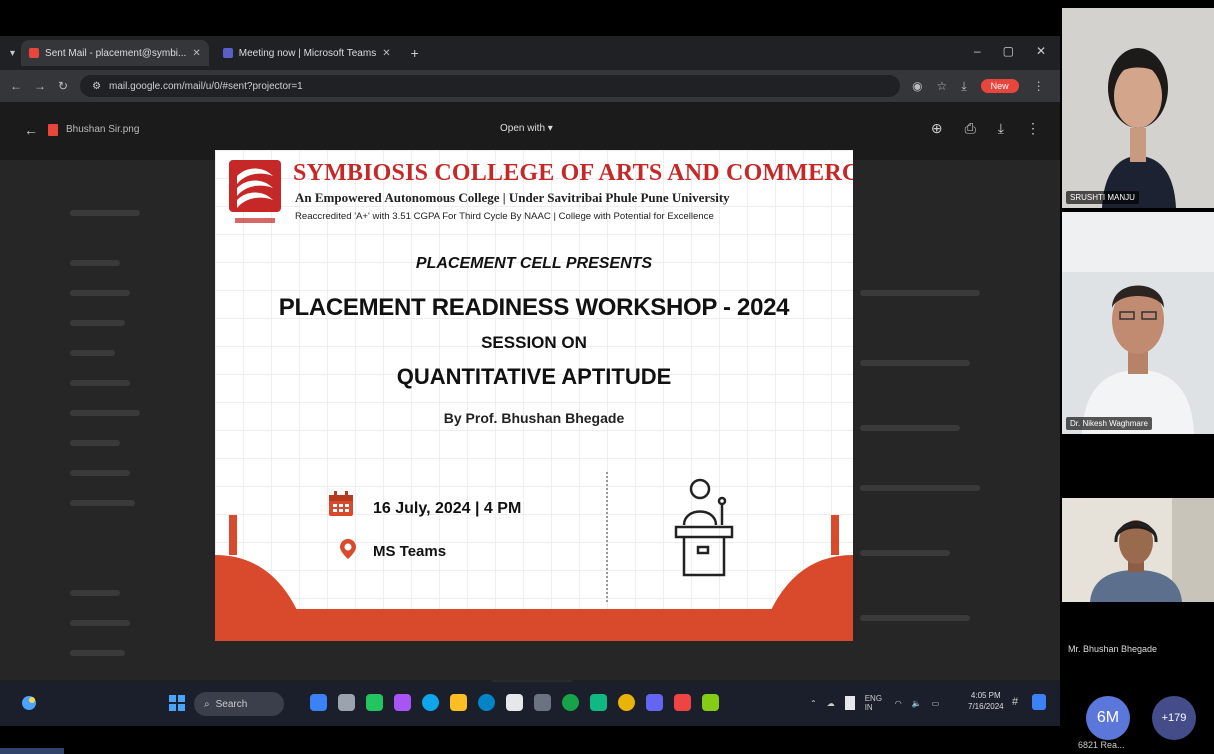 This screenshot has height=754, width=1214. What do you see at coordinates (447, 508) in the screenshot?
I see `event-date: 16 July, 2024 | 4 PM` at bounding box center [447, 508].